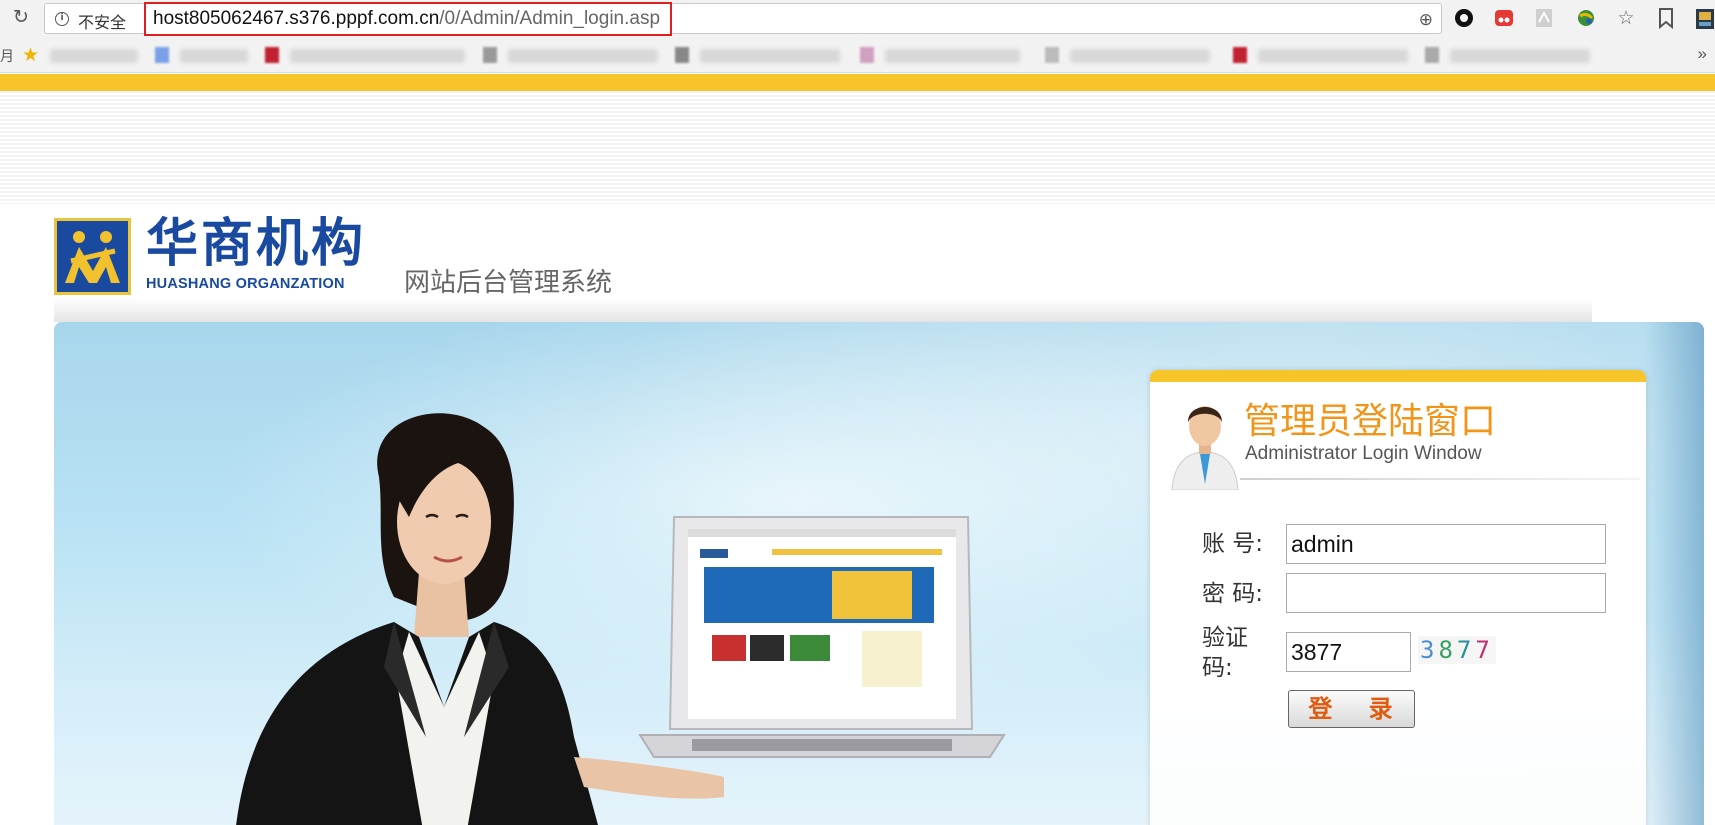 The height and width of the screenshot is (825, 1715). I want to click on bookmark-star-icon: ☆, so click(1626, 19).